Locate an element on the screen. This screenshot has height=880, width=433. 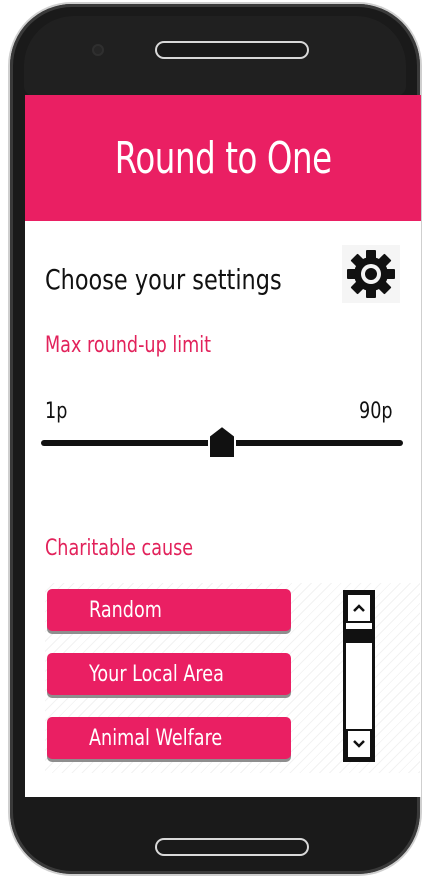
chevron-up-icon is located at coordinates (359, 608).